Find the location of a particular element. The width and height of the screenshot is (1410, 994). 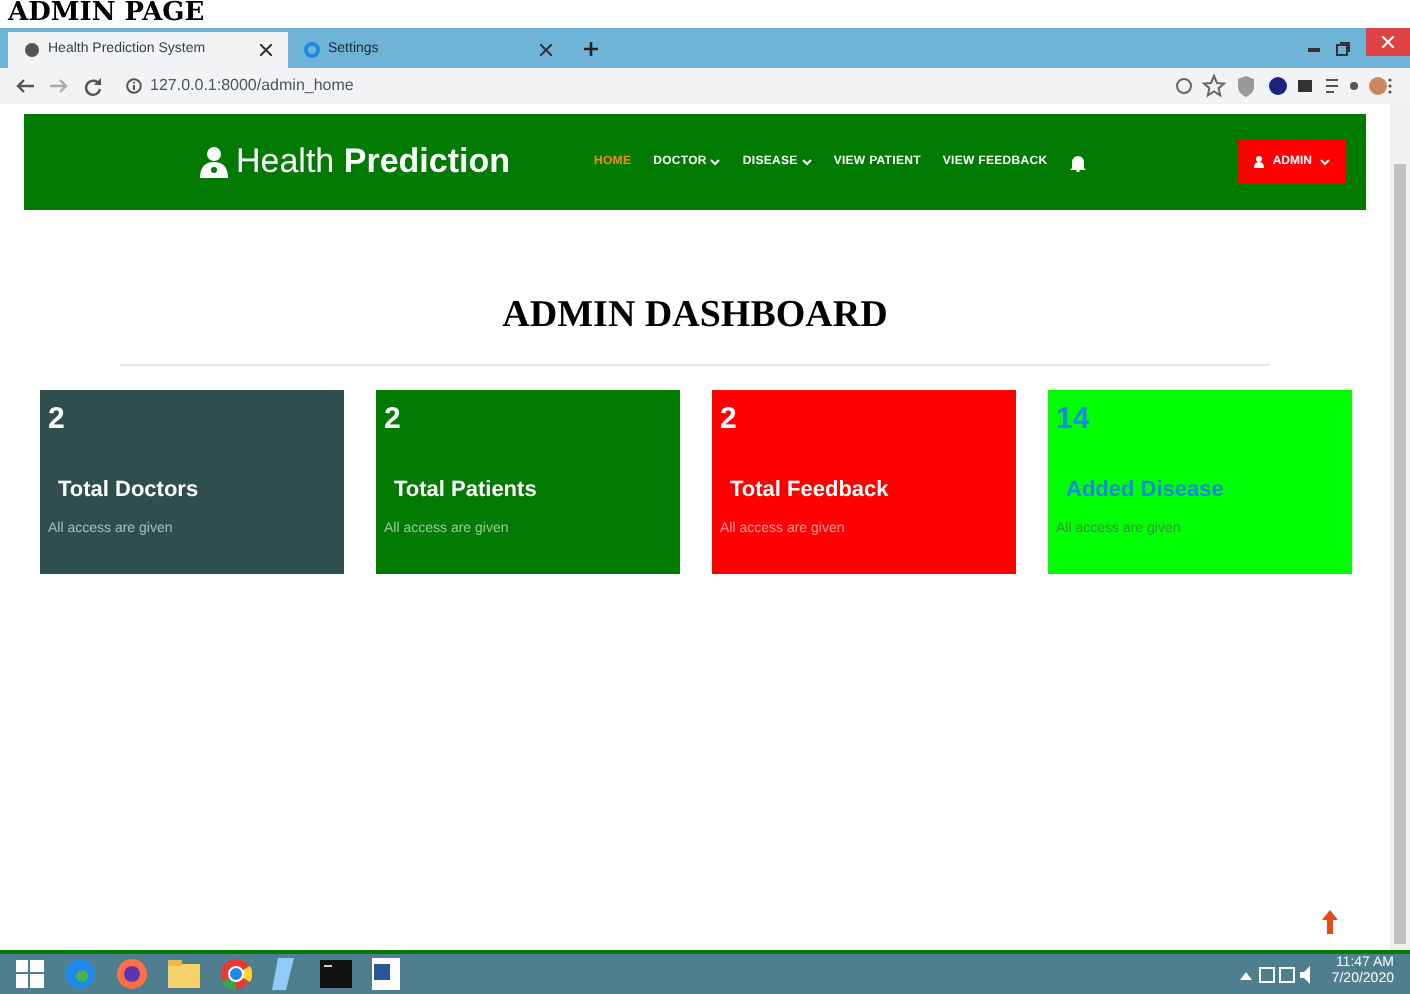

card-title: Total Patients is located at coordinates (466, 491).